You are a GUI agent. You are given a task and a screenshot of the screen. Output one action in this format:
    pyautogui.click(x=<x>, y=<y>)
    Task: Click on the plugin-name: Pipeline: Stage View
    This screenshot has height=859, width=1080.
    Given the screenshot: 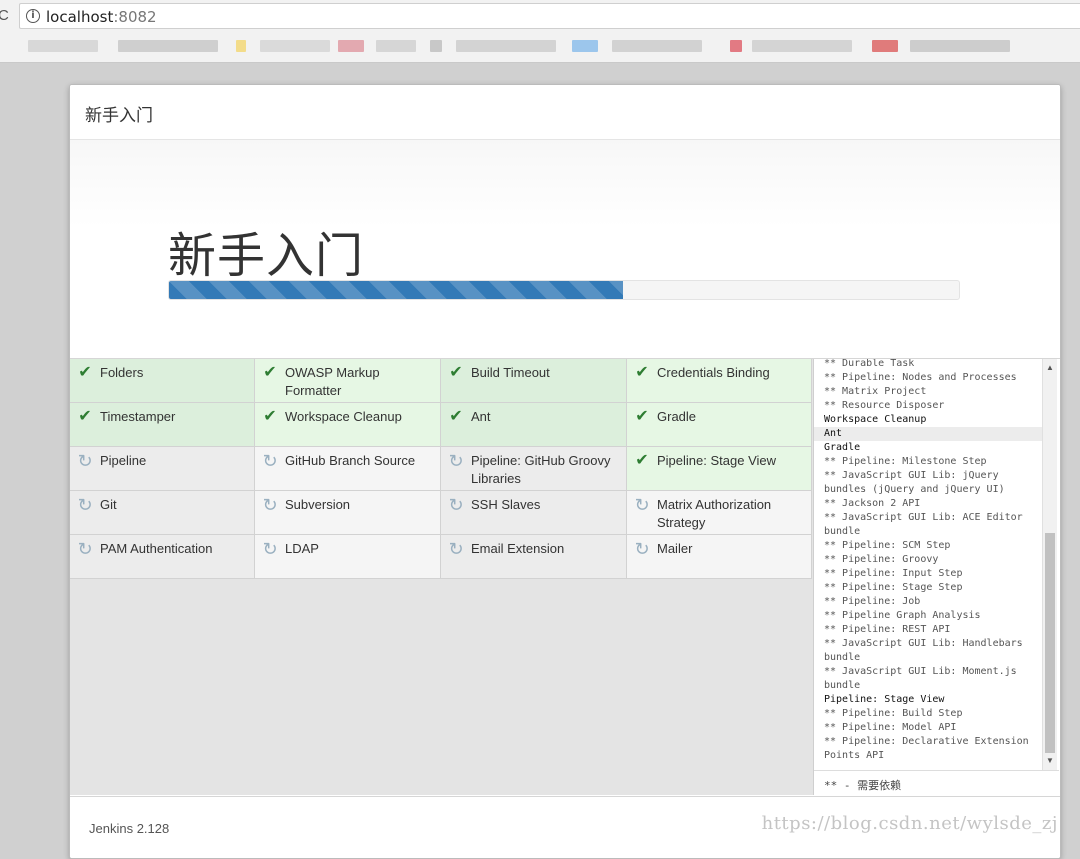 What is the action you would take?
    pyautogui.click(x=717, y=460)
    